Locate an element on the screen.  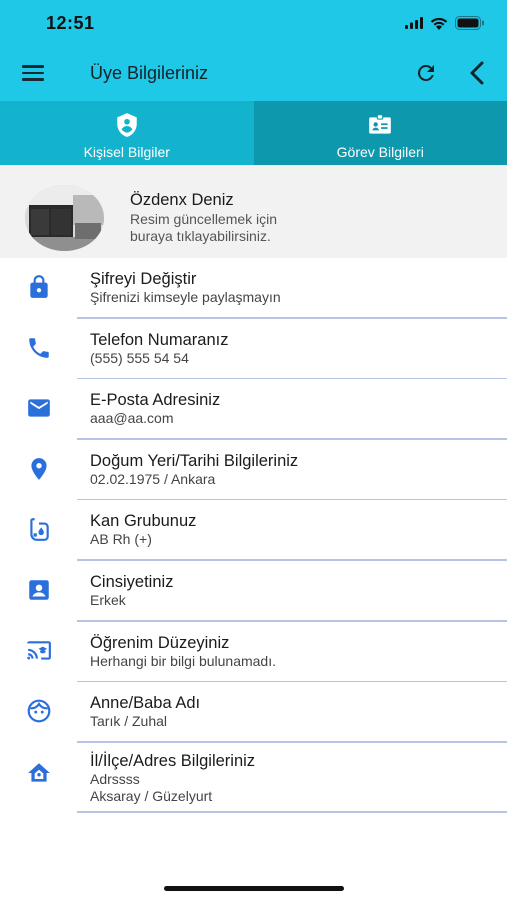
mail-icon is located at coordinates (39, 408).